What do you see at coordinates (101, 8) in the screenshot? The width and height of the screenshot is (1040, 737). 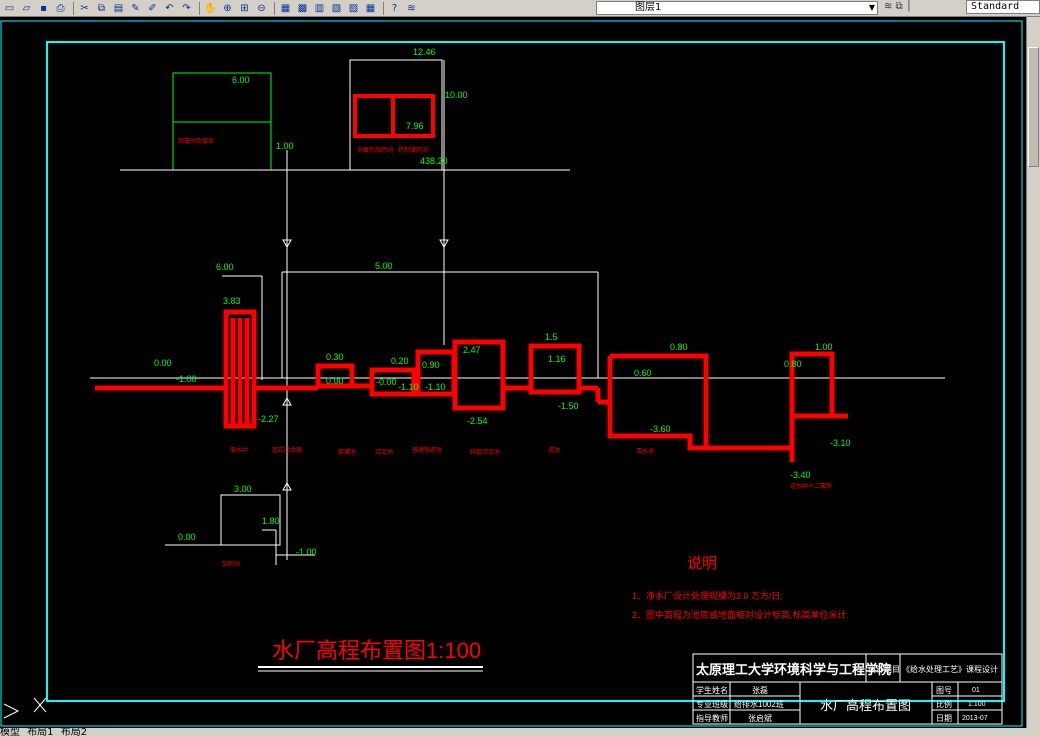 I see `copy-icon: ⧉` at bounding box center [101, 8].